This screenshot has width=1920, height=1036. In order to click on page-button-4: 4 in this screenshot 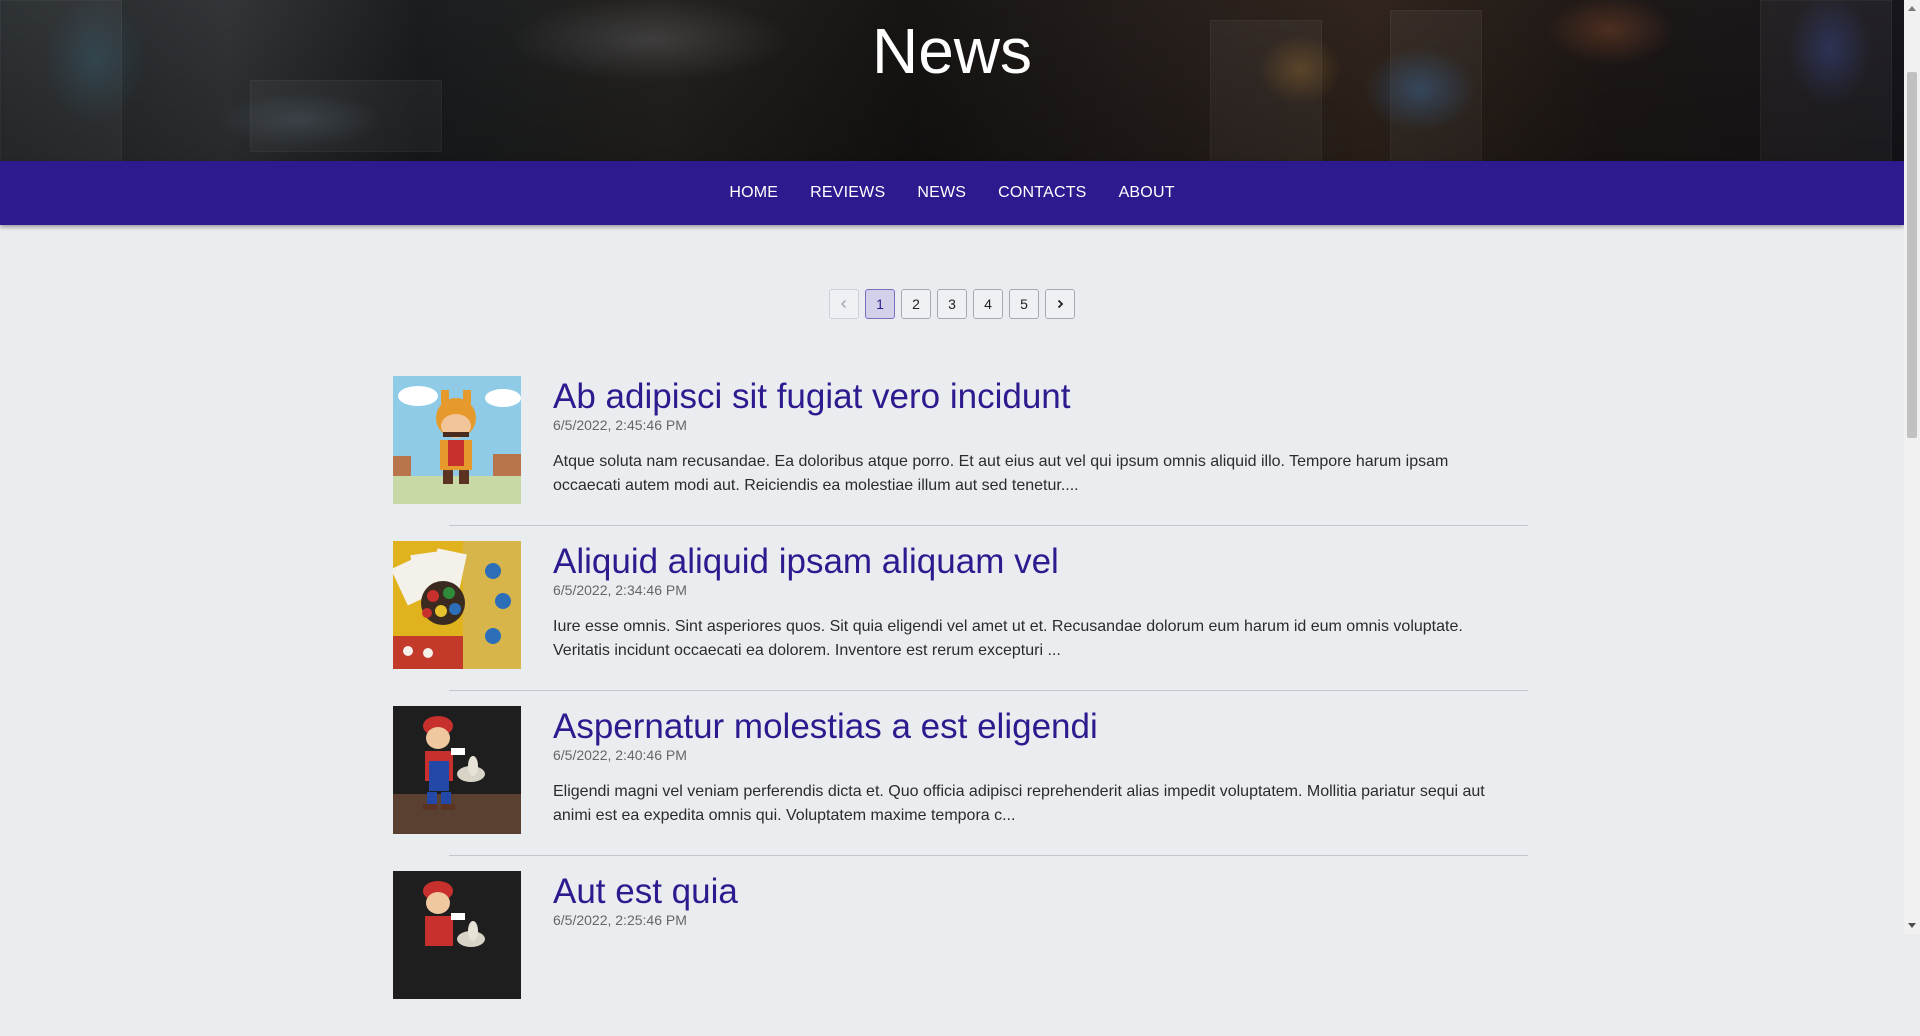, I will do `click(988, 304)`.